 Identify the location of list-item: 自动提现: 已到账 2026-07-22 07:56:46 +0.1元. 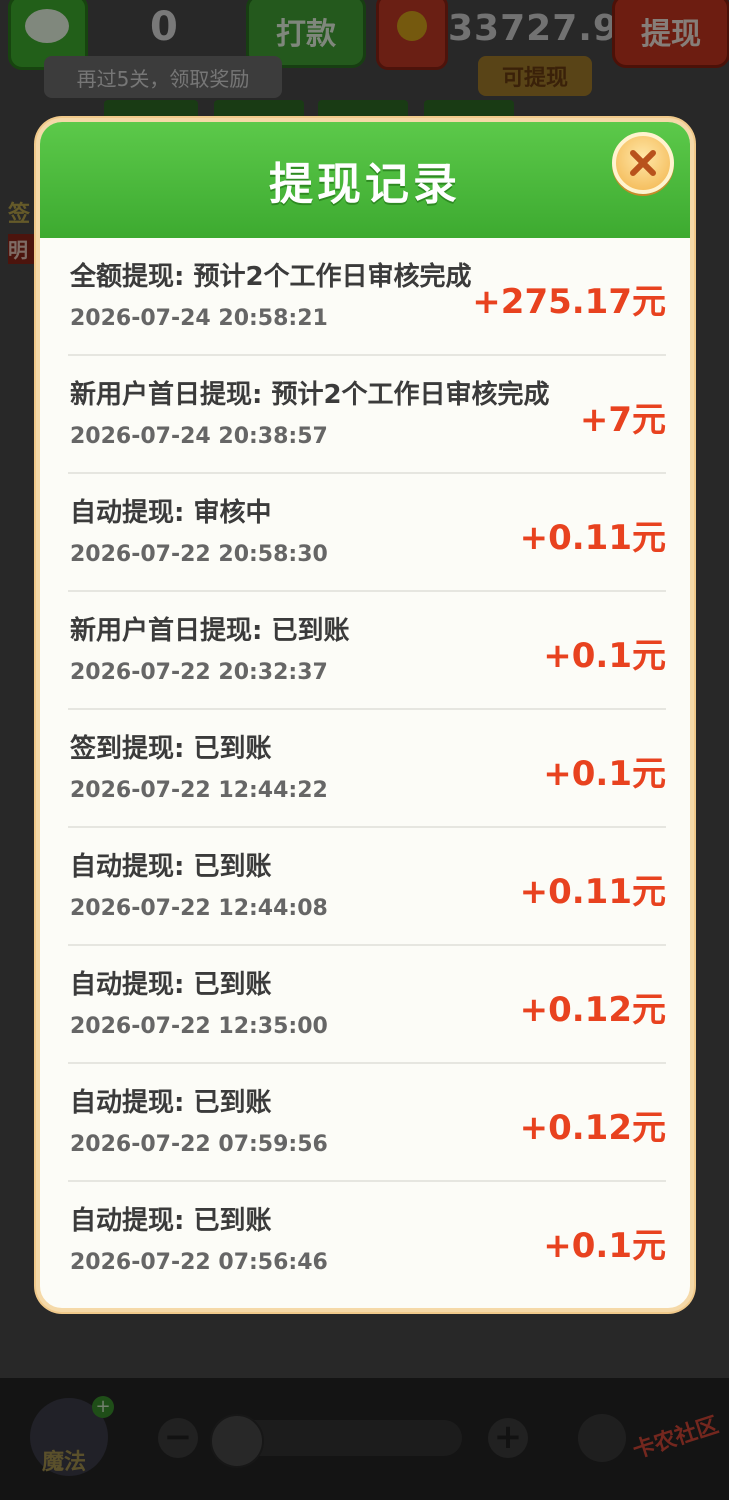
(367, 1241).